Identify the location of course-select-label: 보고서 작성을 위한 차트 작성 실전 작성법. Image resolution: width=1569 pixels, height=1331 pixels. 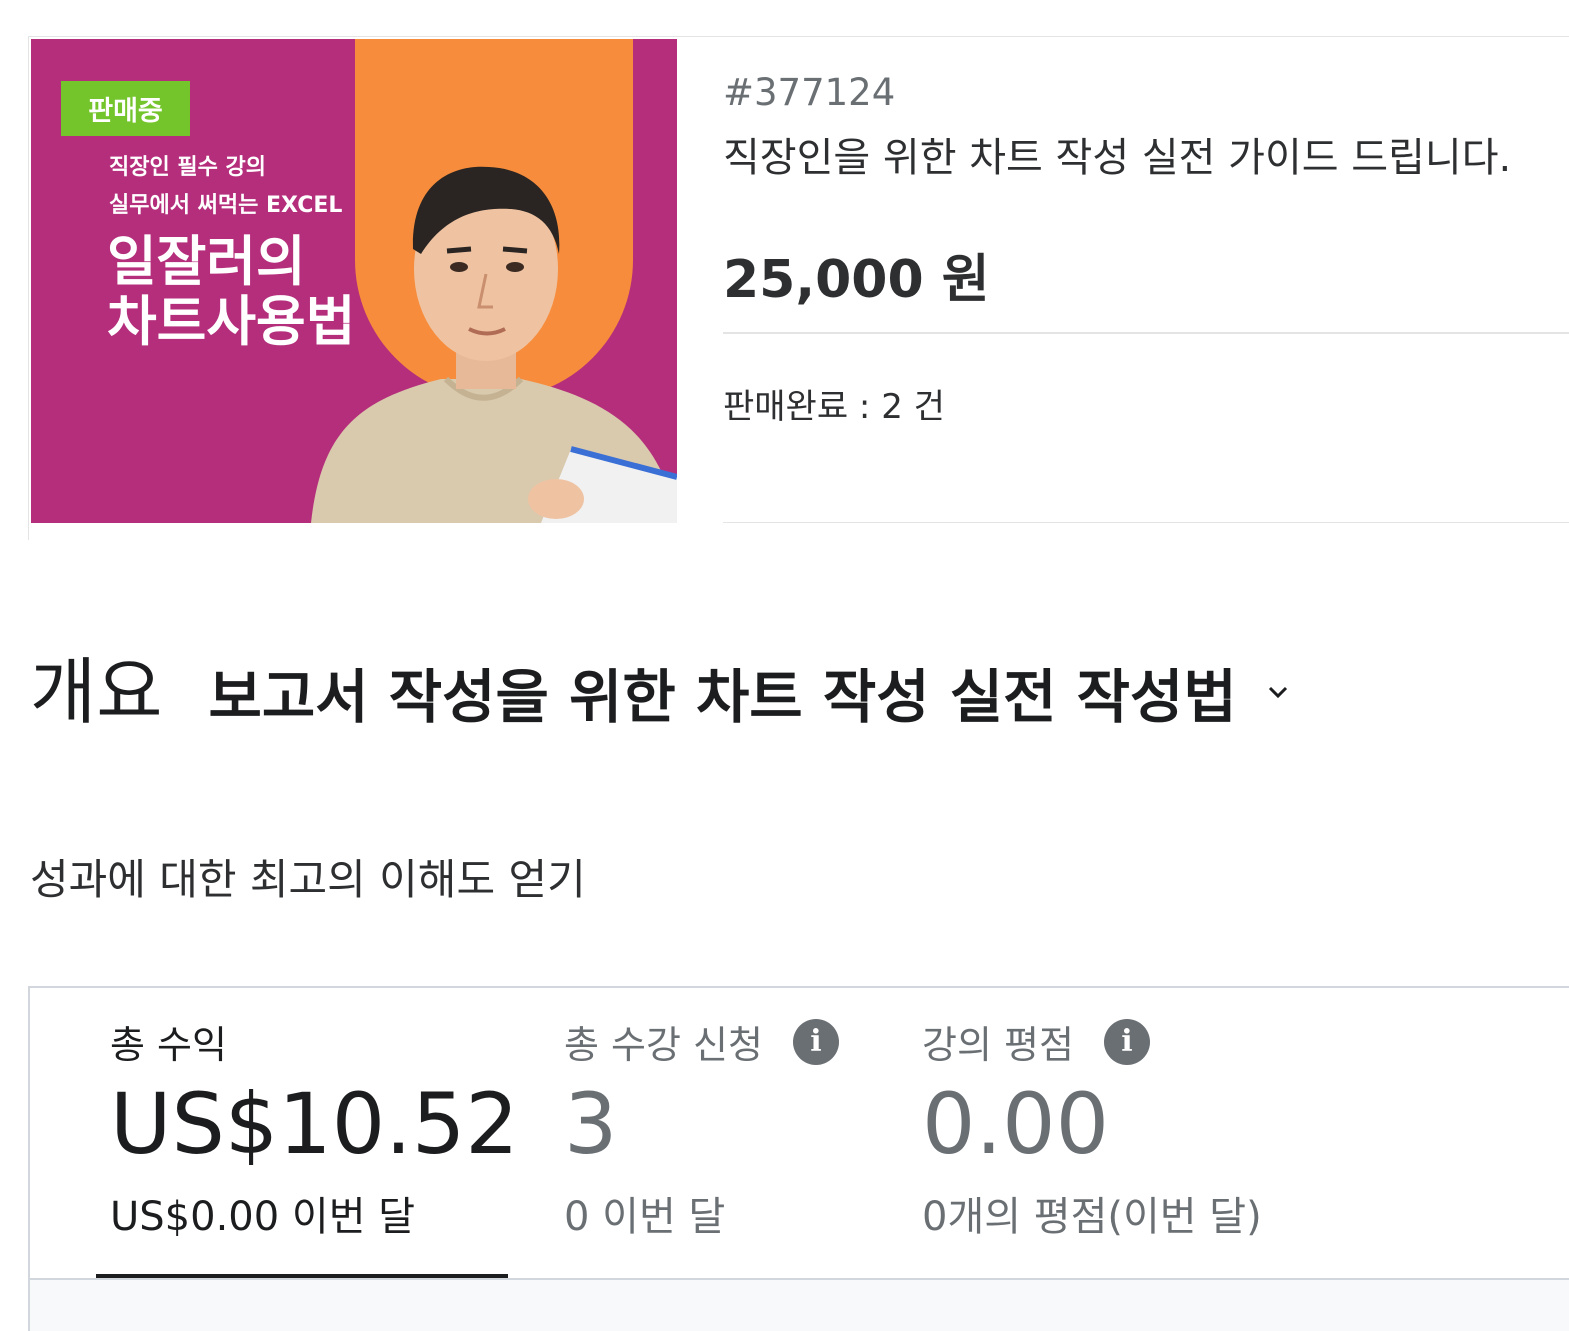
(722, 697).